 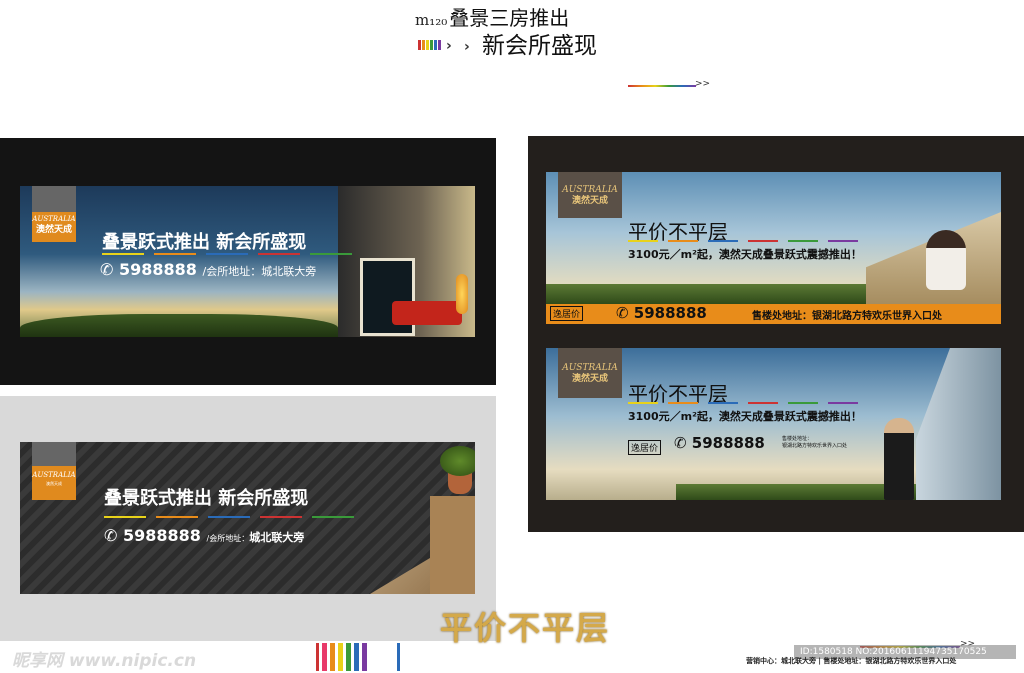 I want to click on banner-b-headline: 叠景跃式推出 新会所盛现, so click(x=206, y=498).